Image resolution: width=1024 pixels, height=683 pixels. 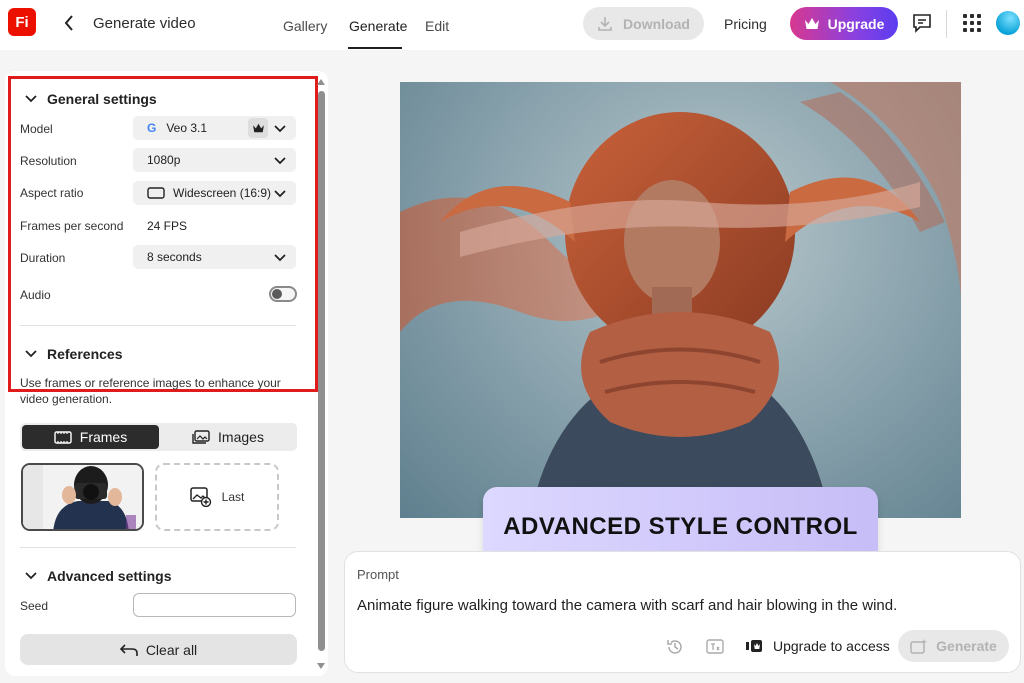 What do you see at coordinates (605, 23) in the screenshot?
I see `download-icon` at bounding box center [605, 23].